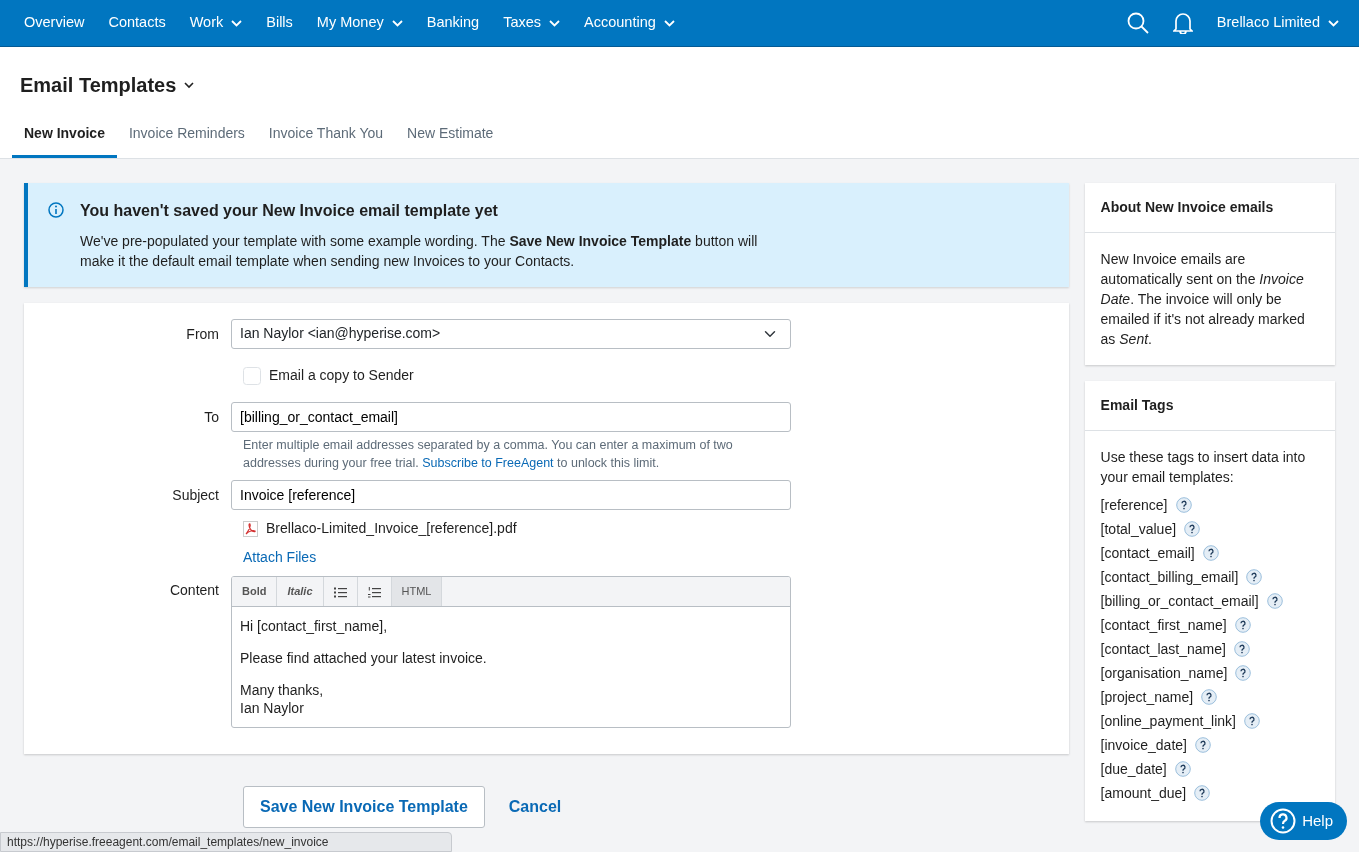 This screenshot has height=852, width=1359. Describe the element at coordinates (1182, 23) in the screenshot. I see `bell-icon` at that location.